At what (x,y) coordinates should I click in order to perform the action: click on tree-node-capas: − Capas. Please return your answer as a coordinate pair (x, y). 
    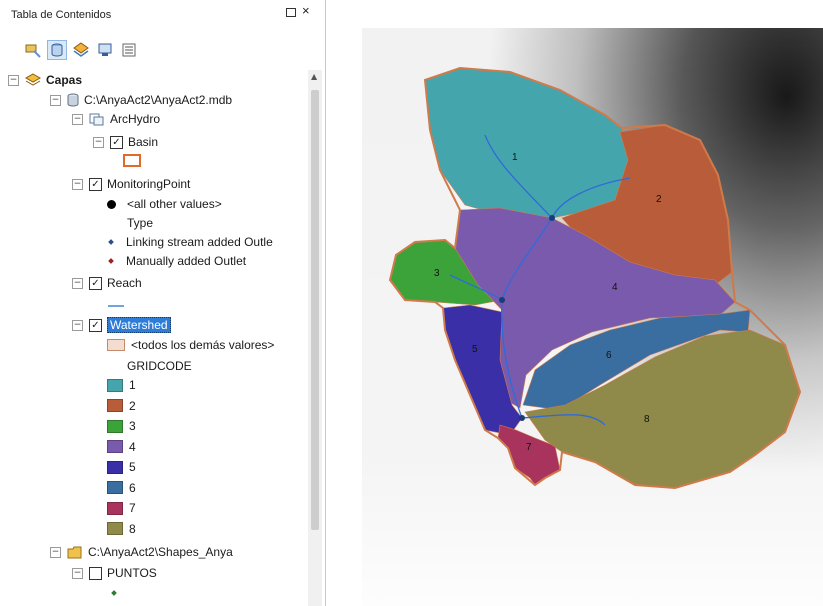
    Looking at the image, I should click on (45, 80).